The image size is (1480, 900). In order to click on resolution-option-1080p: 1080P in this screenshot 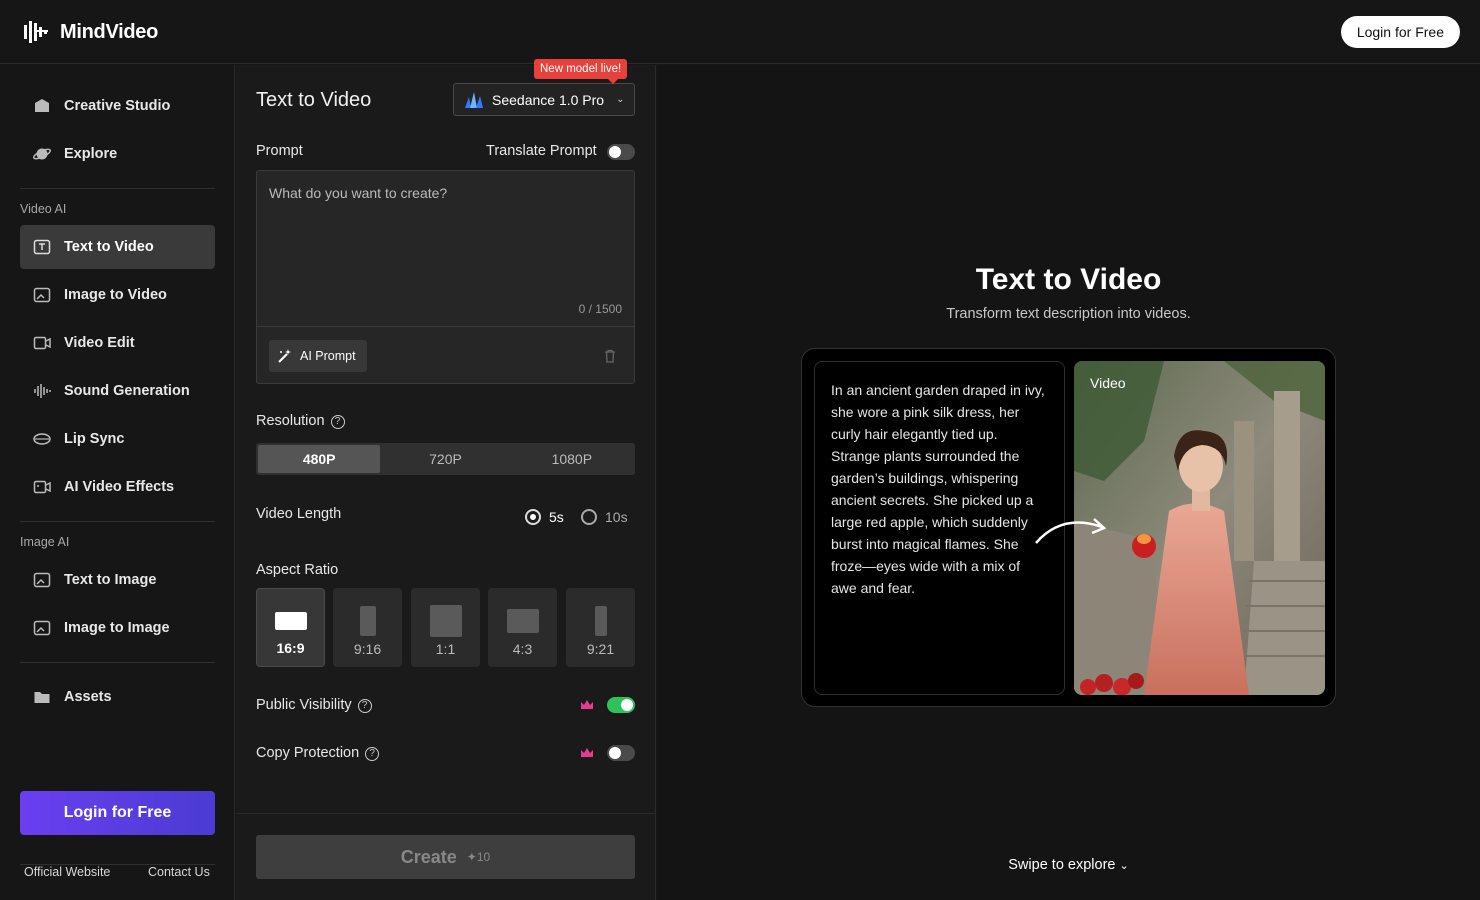, I will do `click(572, 459)`.